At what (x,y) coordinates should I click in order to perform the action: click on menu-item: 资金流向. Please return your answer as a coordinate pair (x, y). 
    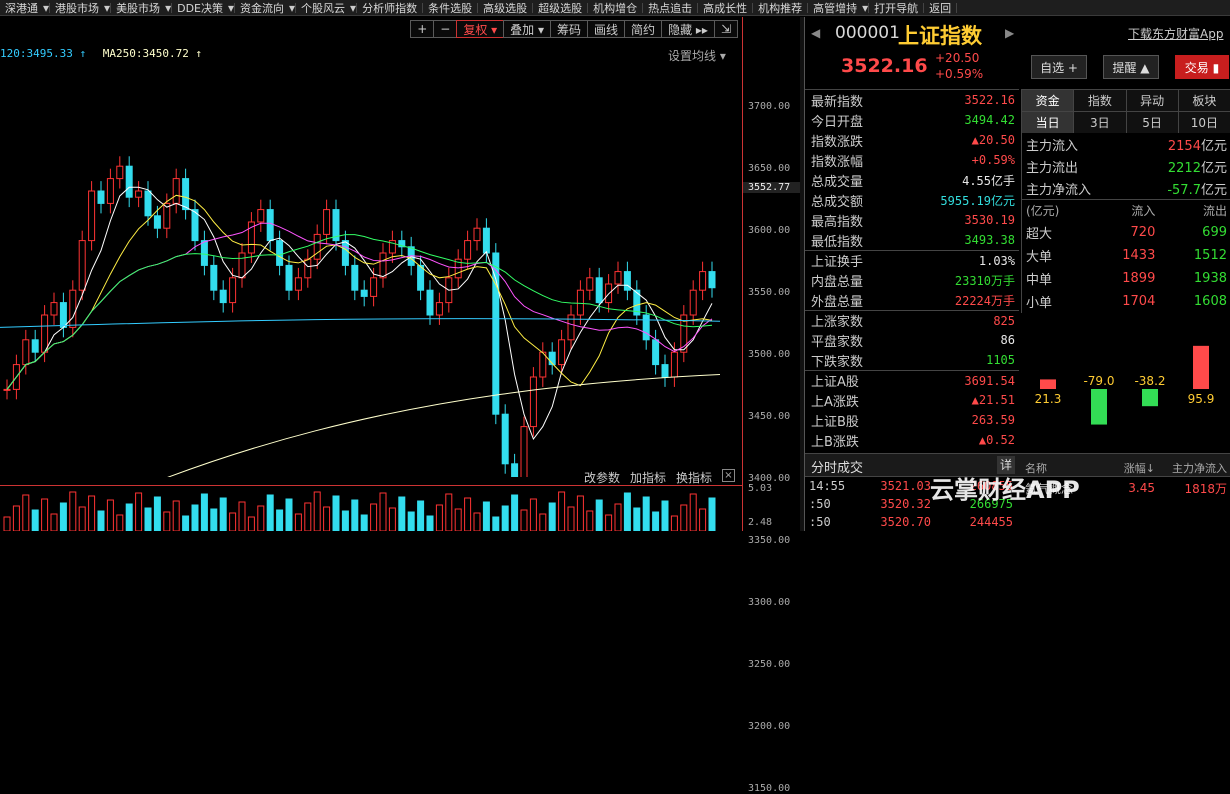
    Looking at the image, I should click on (262, 8).